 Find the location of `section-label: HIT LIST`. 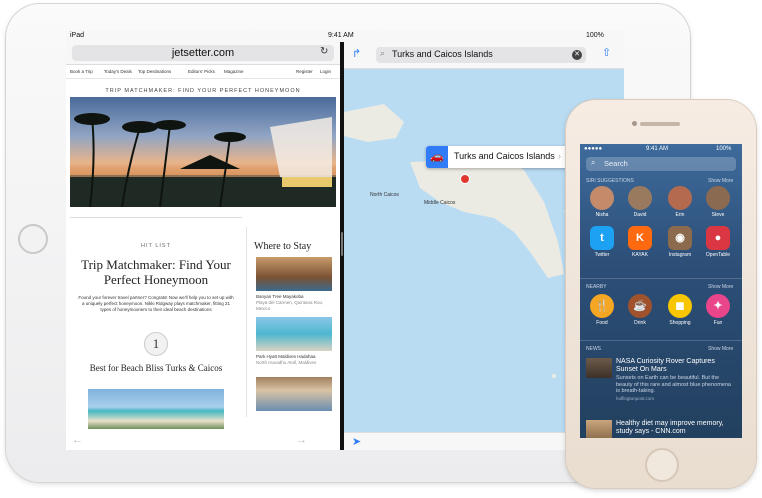

section-label: HIT LIST is located at coordinates (156, 246).